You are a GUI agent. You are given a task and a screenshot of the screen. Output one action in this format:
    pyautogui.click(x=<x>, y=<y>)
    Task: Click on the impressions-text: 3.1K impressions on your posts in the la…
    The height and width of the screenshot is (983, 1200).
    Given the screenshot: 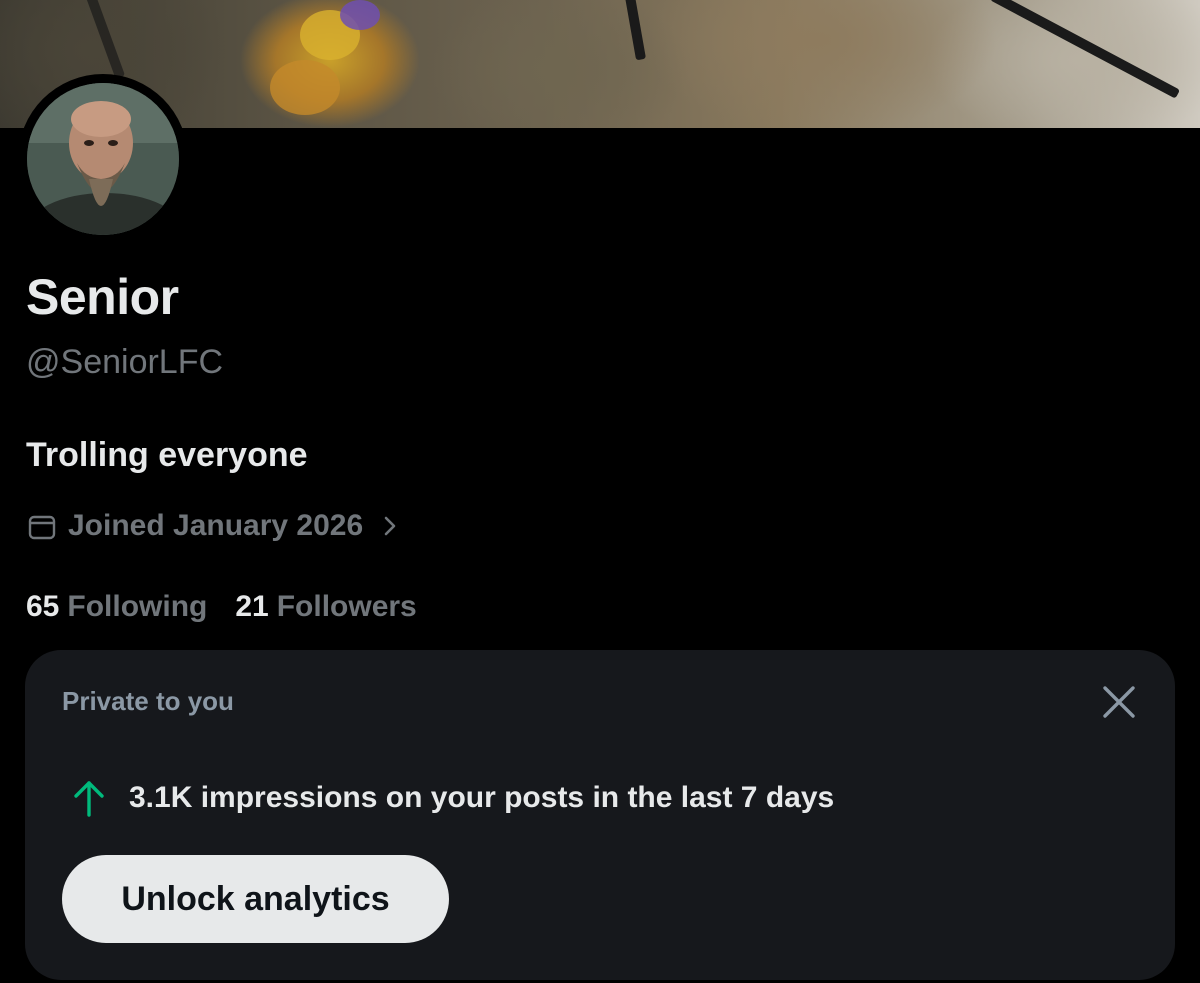 What is the action you would take?
    pyautogui.click(x=482, y=797)
    